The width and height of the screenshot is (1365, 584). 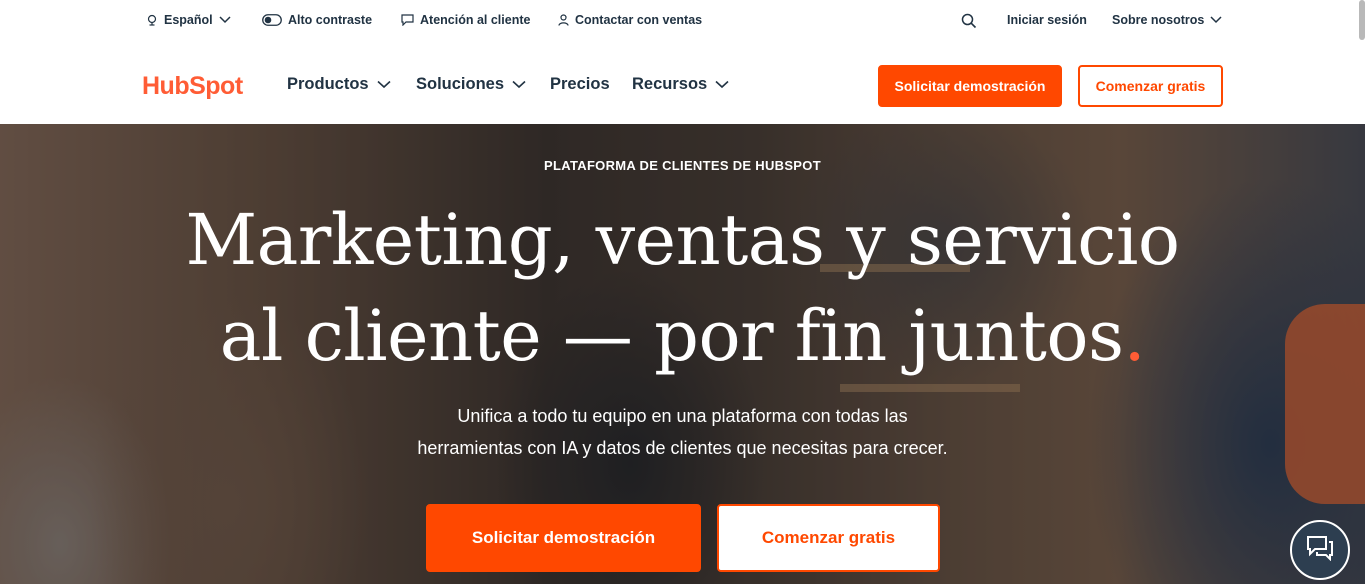 I want to click on customer-support-link: Atención al cliente, so click(x=465, y=20).